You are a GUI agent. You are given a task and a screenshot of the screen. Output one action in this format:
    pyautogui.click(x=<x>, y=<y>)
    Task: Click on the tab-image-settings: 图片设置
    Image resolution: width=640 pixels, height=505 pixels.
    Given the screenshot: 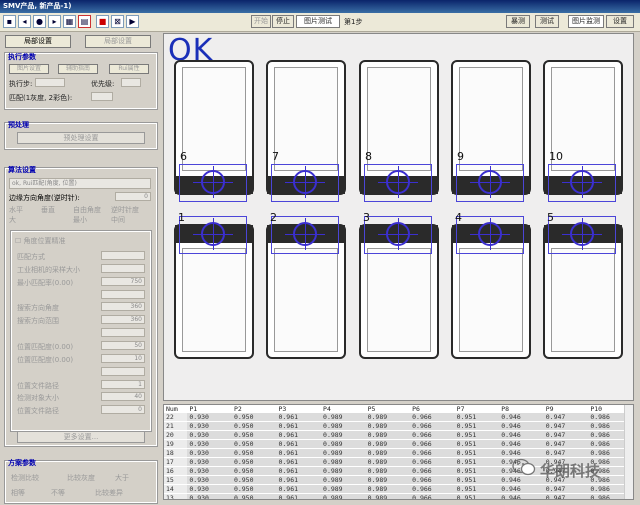 What is the action you would take?
    pyautogui.click(x=29, y=69)
    